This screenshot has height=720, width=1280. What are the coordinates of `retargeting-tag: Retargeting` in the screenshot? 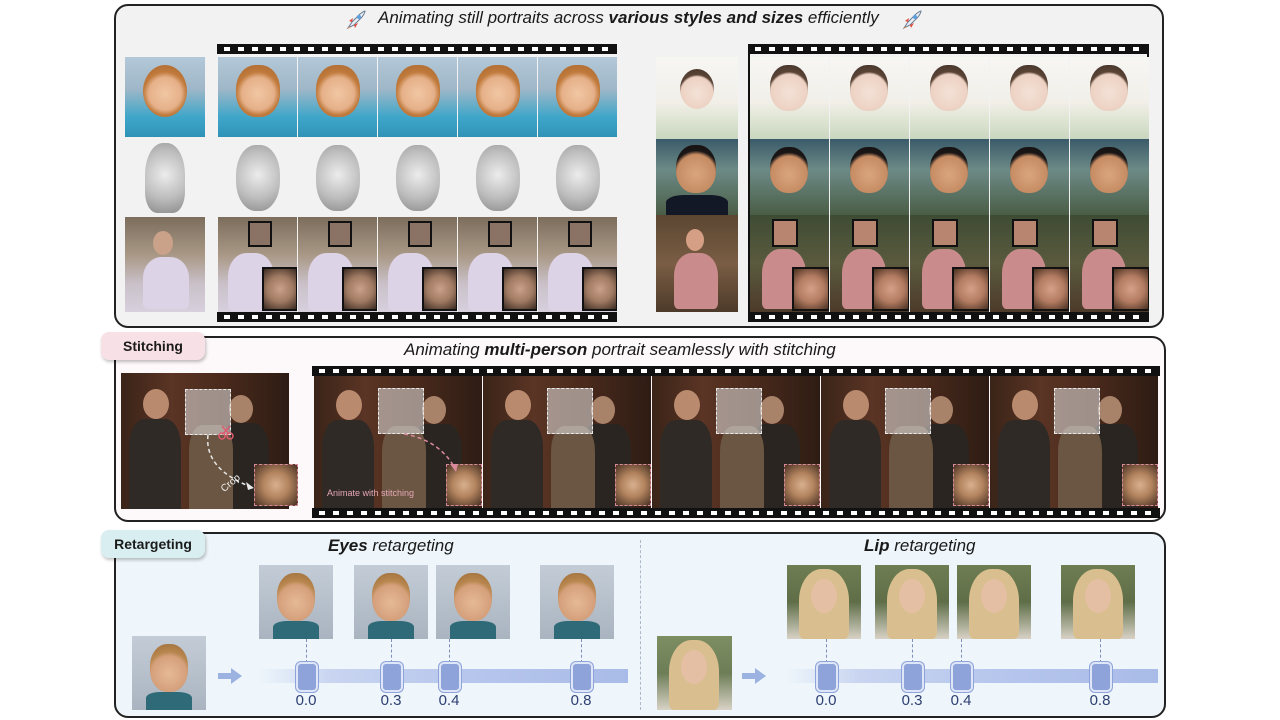 It's located at (153, 544).